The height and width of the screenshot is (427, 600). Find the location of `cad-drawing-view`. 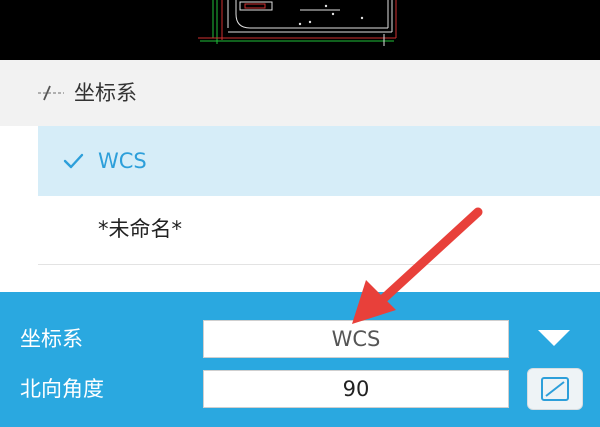

cad-drawing-view is located at coordinates (300, 30).